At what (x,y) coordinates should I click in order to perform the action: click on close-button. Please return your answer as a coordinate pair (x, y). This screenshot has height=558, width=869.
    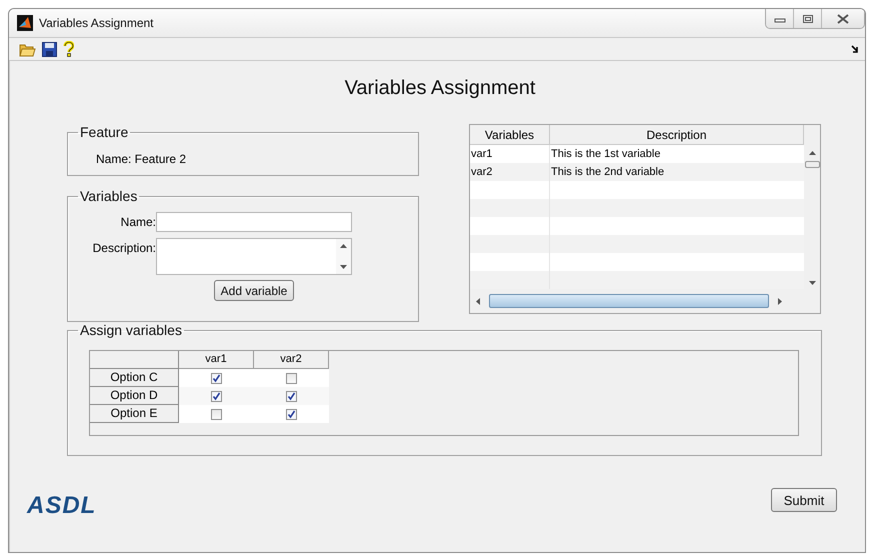
    Looking at the image, I should click on (843, 18).